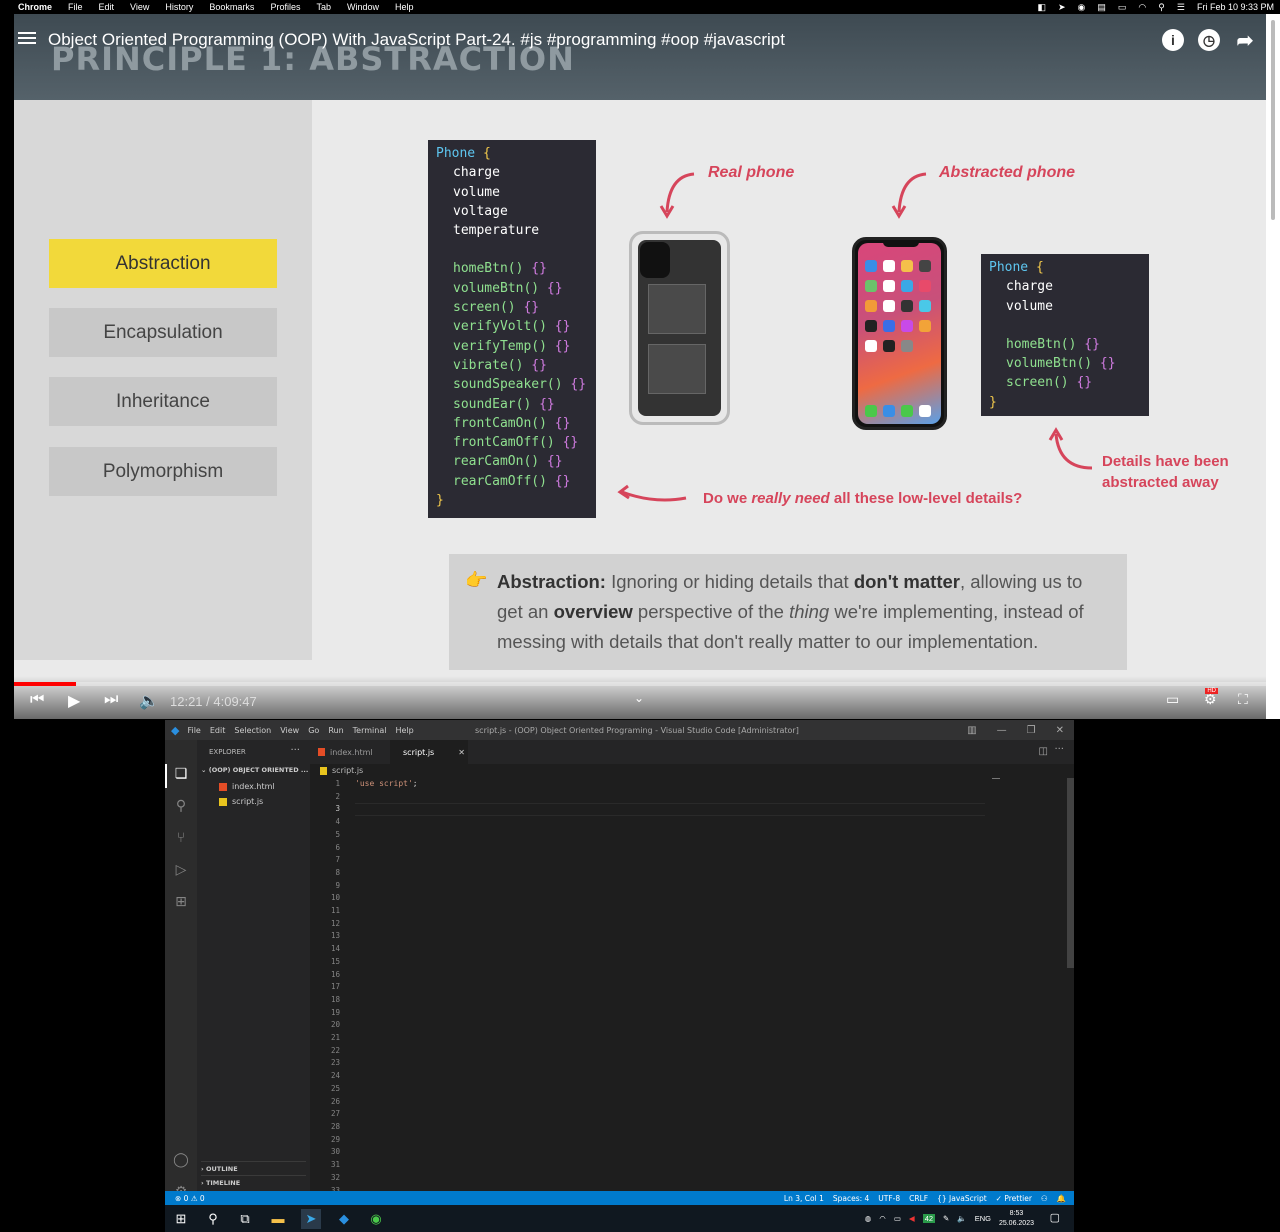 This screenshot has width=1280, height=1232. I want to click on media-icon: ◉, so click(1082, 7).